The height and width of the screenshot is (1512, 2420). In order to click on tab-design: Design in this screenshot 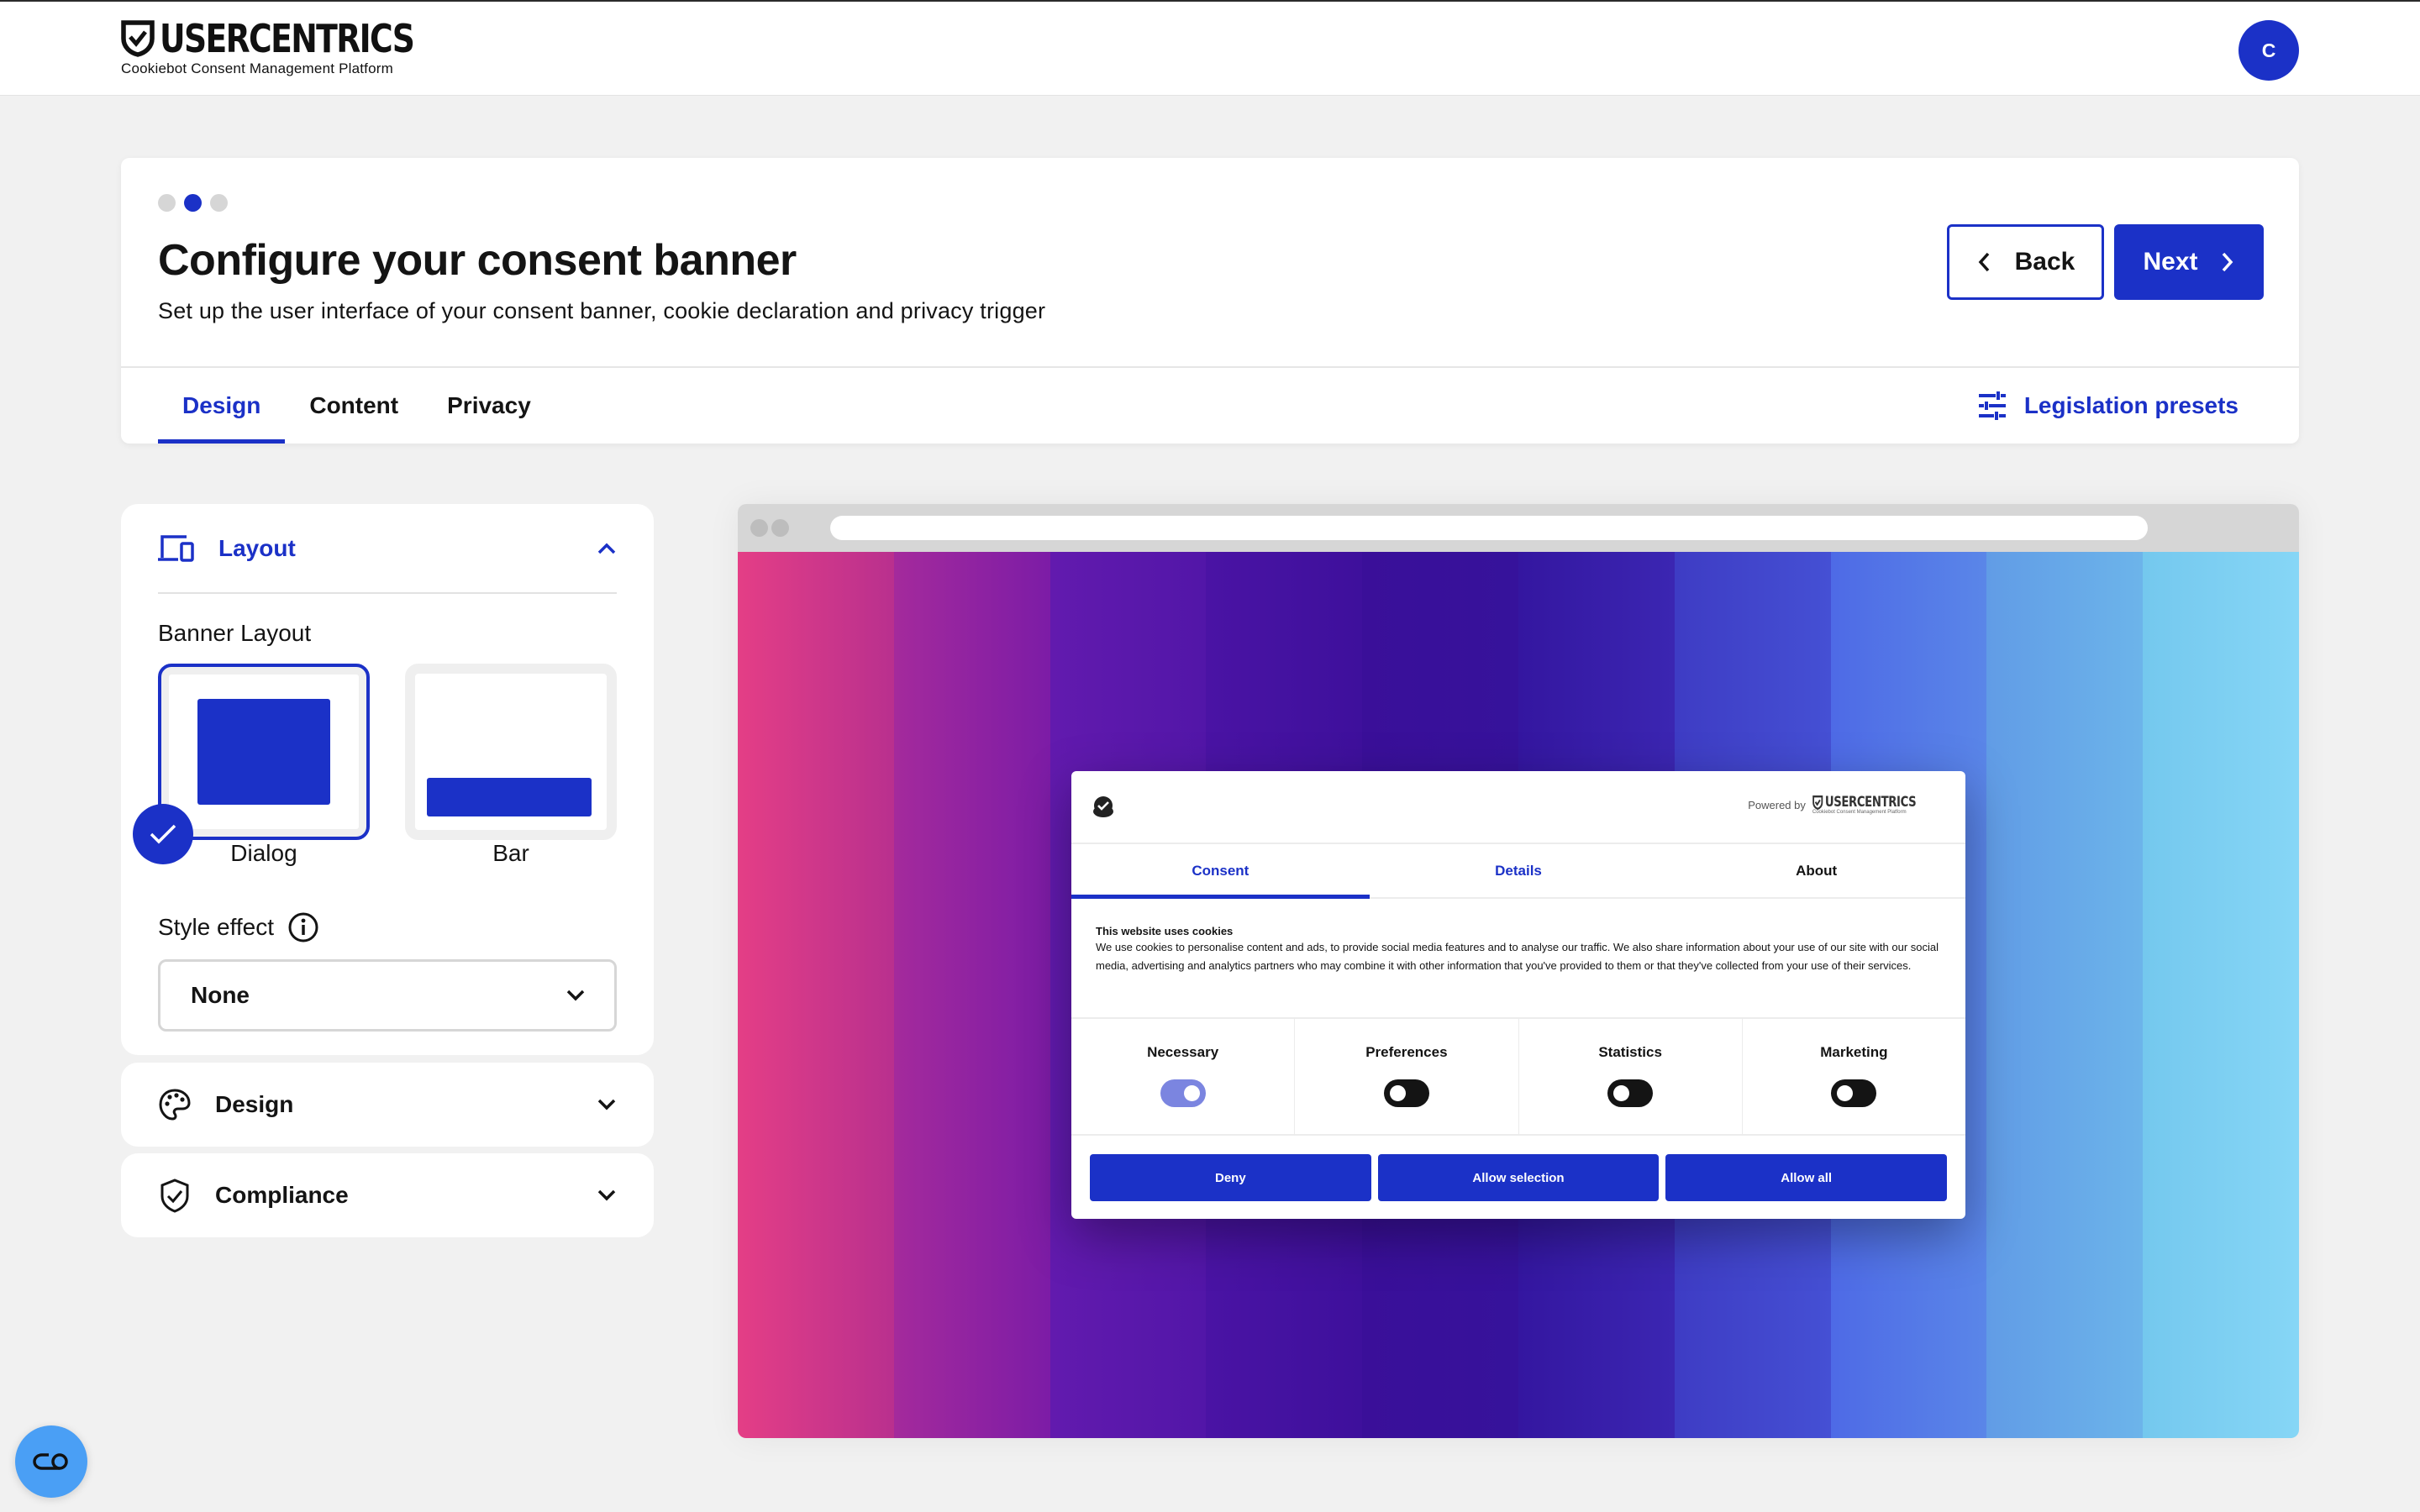, I will do `click(222, 406)`.